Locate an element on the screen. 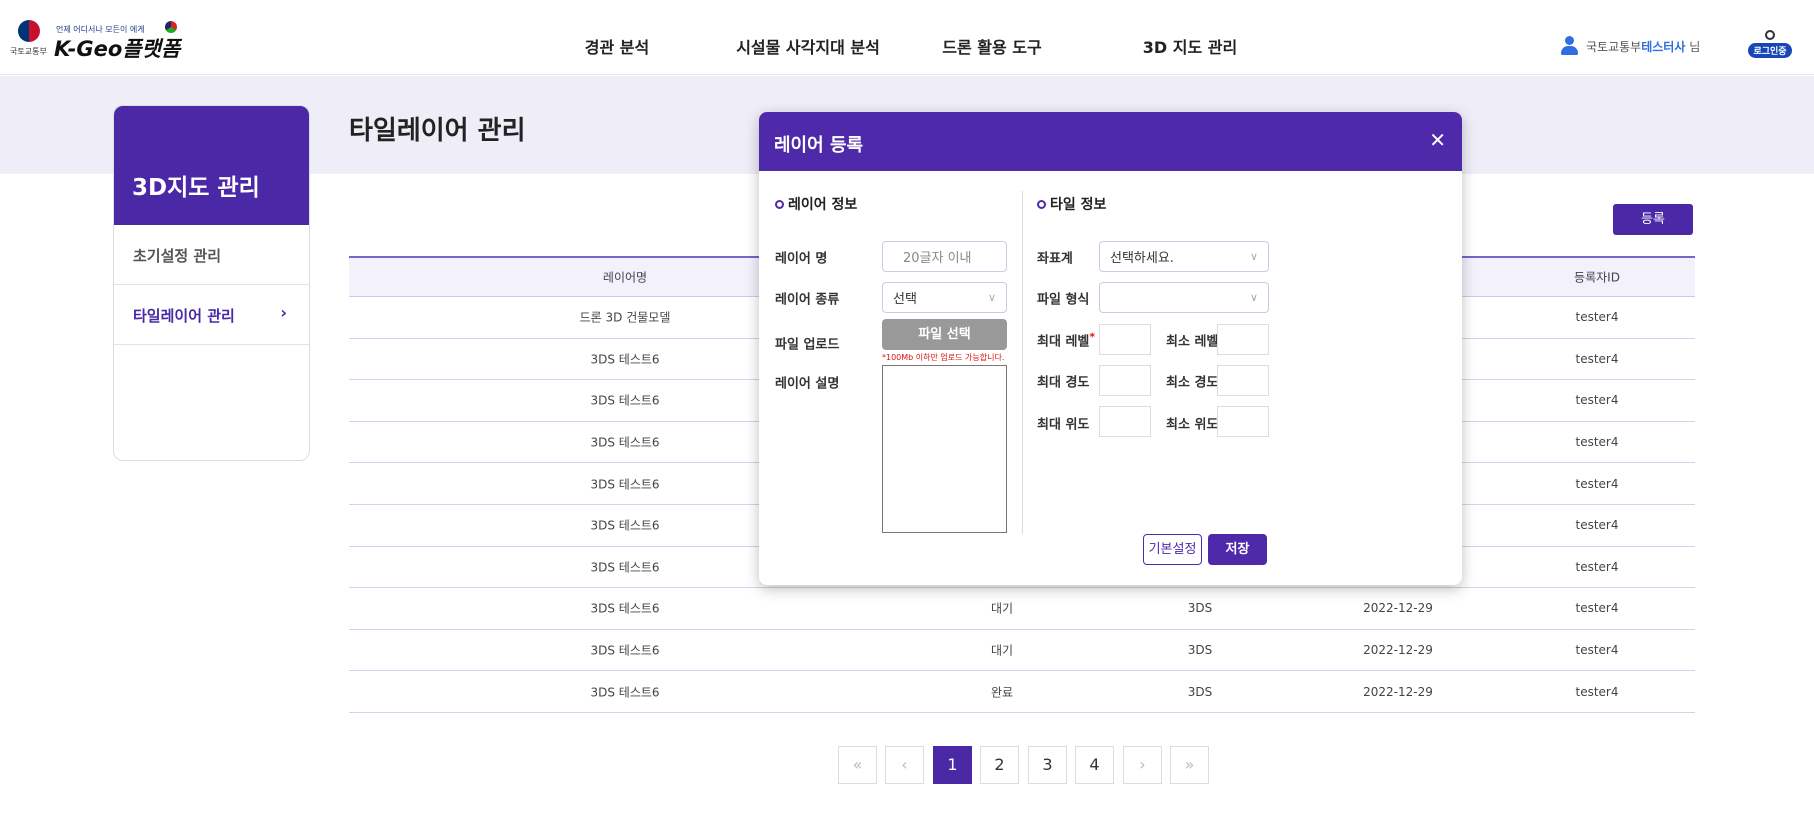 The width and height of the screenshot is (1814, 821). nav-drone-tools: 드론 활용 도구 is located at coordinates (991, 46).